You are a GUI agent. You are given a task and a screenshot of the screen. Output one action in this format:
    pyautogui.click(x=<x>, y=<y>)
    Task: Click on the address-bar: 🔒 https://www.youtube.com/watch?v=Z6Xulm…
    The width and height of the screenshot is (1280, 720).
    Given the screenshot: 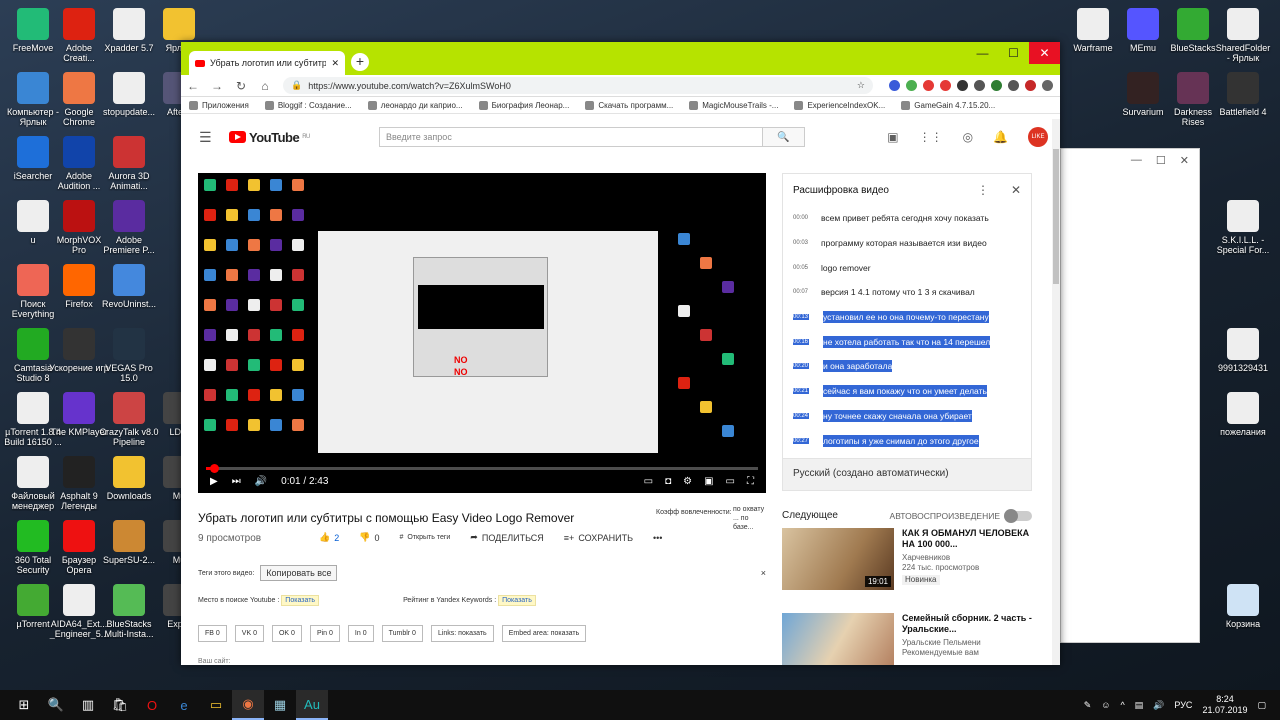 What is the action you would take?
    pyautogui.click(x=578, y=85)
    